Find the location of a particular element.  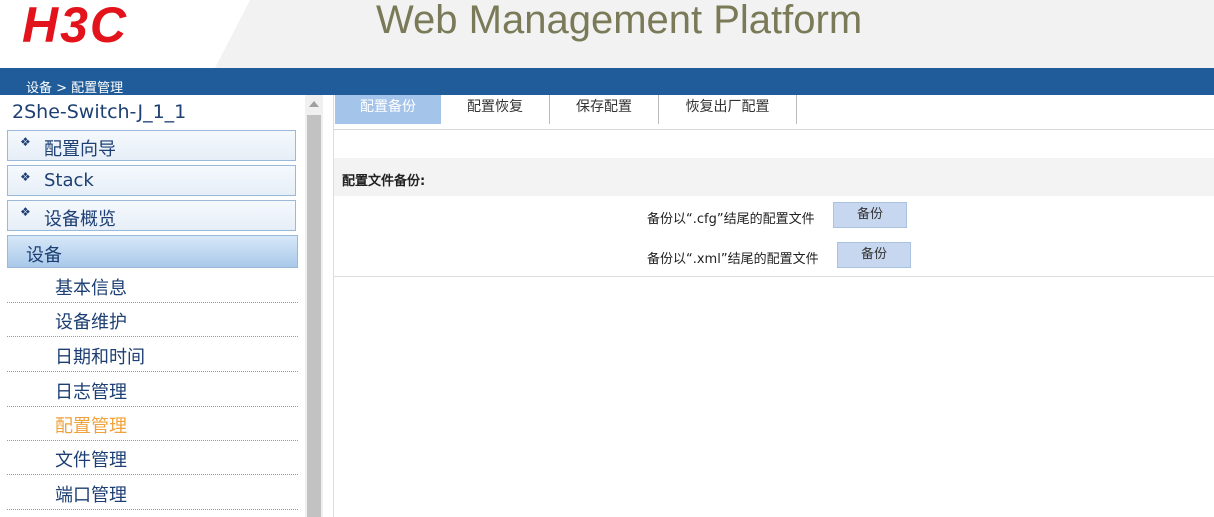

nav-device-overview: ❖ 设备概览 is located at coordinates (151, 215).